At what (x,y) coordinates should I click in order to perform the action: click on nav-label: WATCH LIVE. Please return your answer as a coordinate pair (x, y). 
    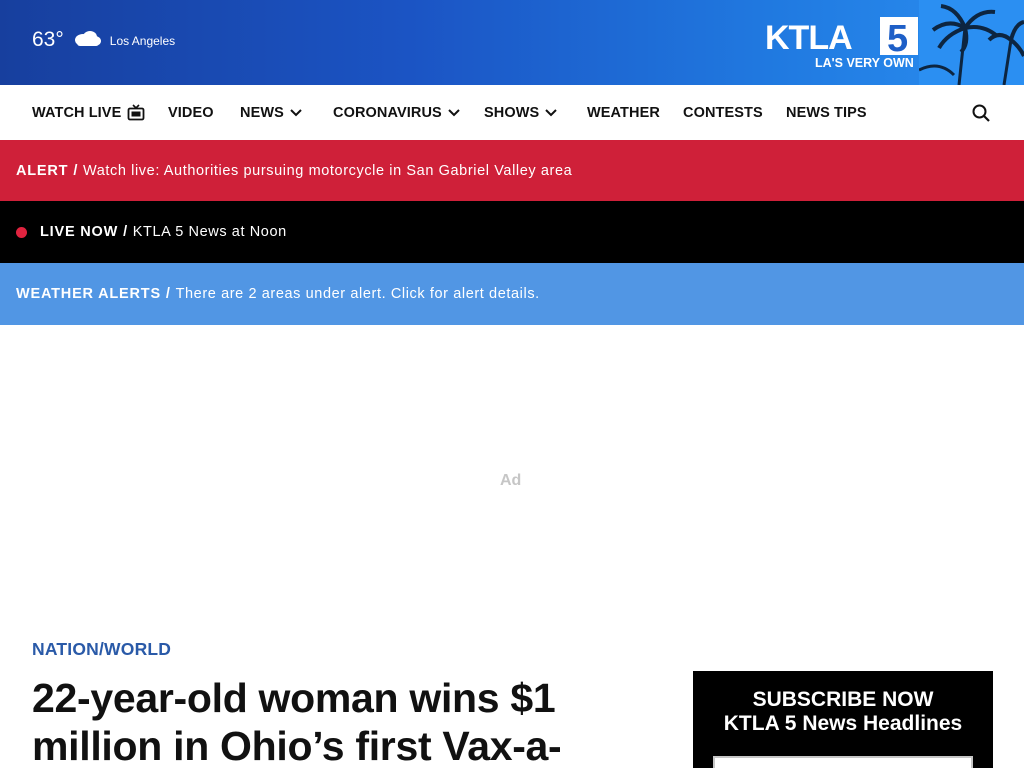
    Looking at the image, I should click on (77, 112).